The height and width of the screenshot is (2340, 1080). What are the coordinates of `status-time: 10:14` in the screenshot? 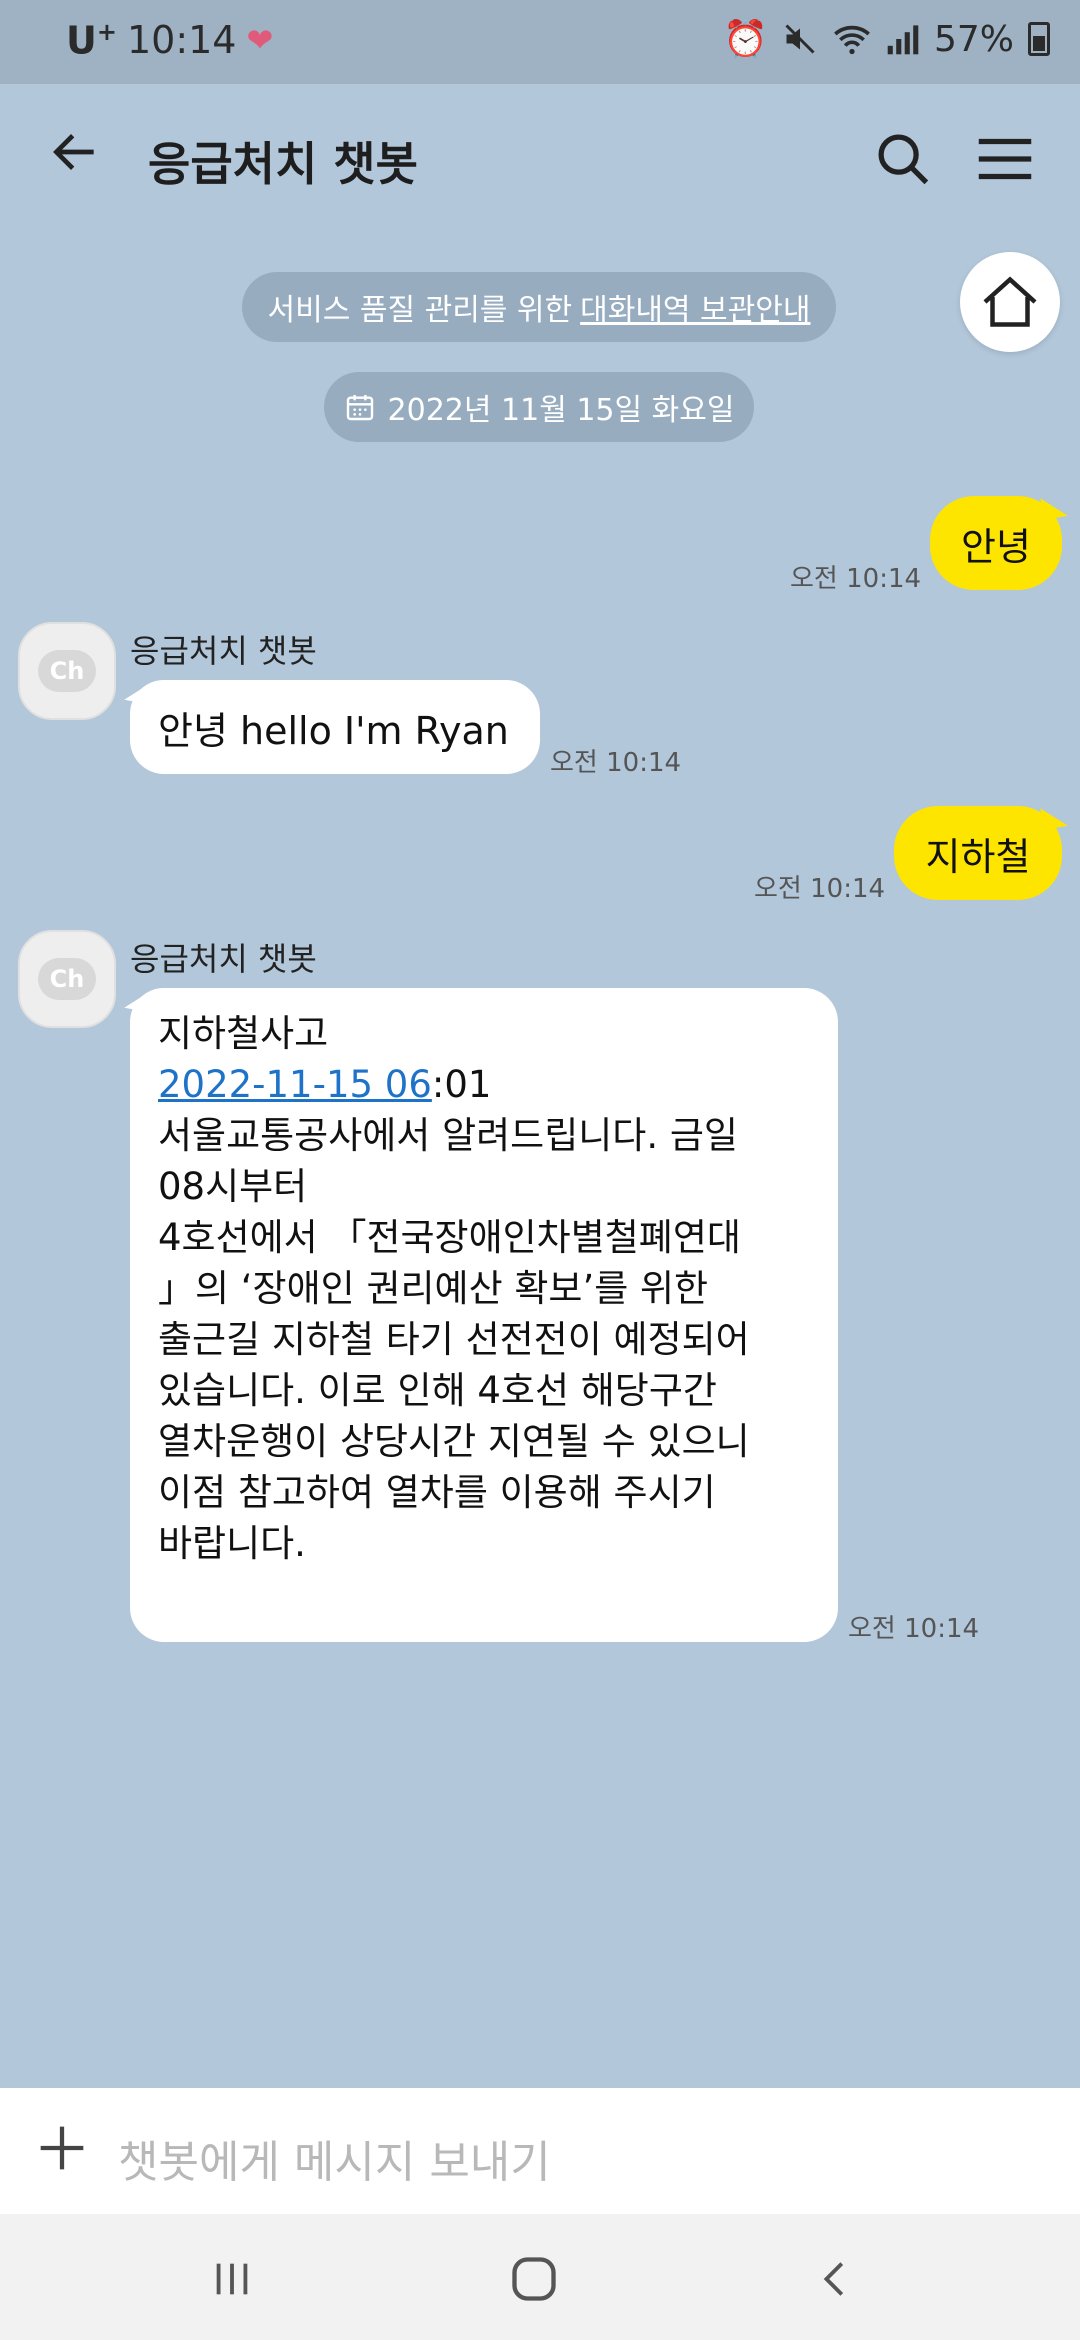 It's located at (181, 40).